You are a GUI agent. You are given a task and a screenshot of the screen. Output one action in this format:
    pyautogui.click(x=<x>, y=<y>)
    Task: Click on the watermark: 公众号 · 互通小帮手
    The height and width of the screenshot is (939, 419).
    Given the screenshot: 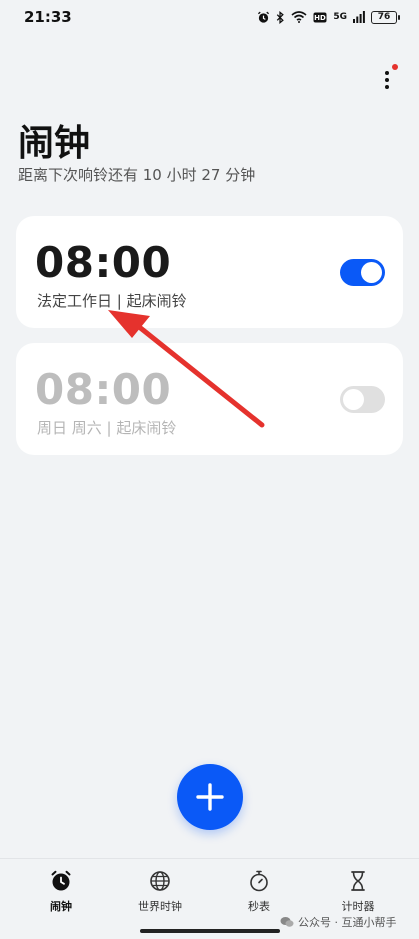 What is the action you would take?
    pyautogui.click(x=338, y=922)
    